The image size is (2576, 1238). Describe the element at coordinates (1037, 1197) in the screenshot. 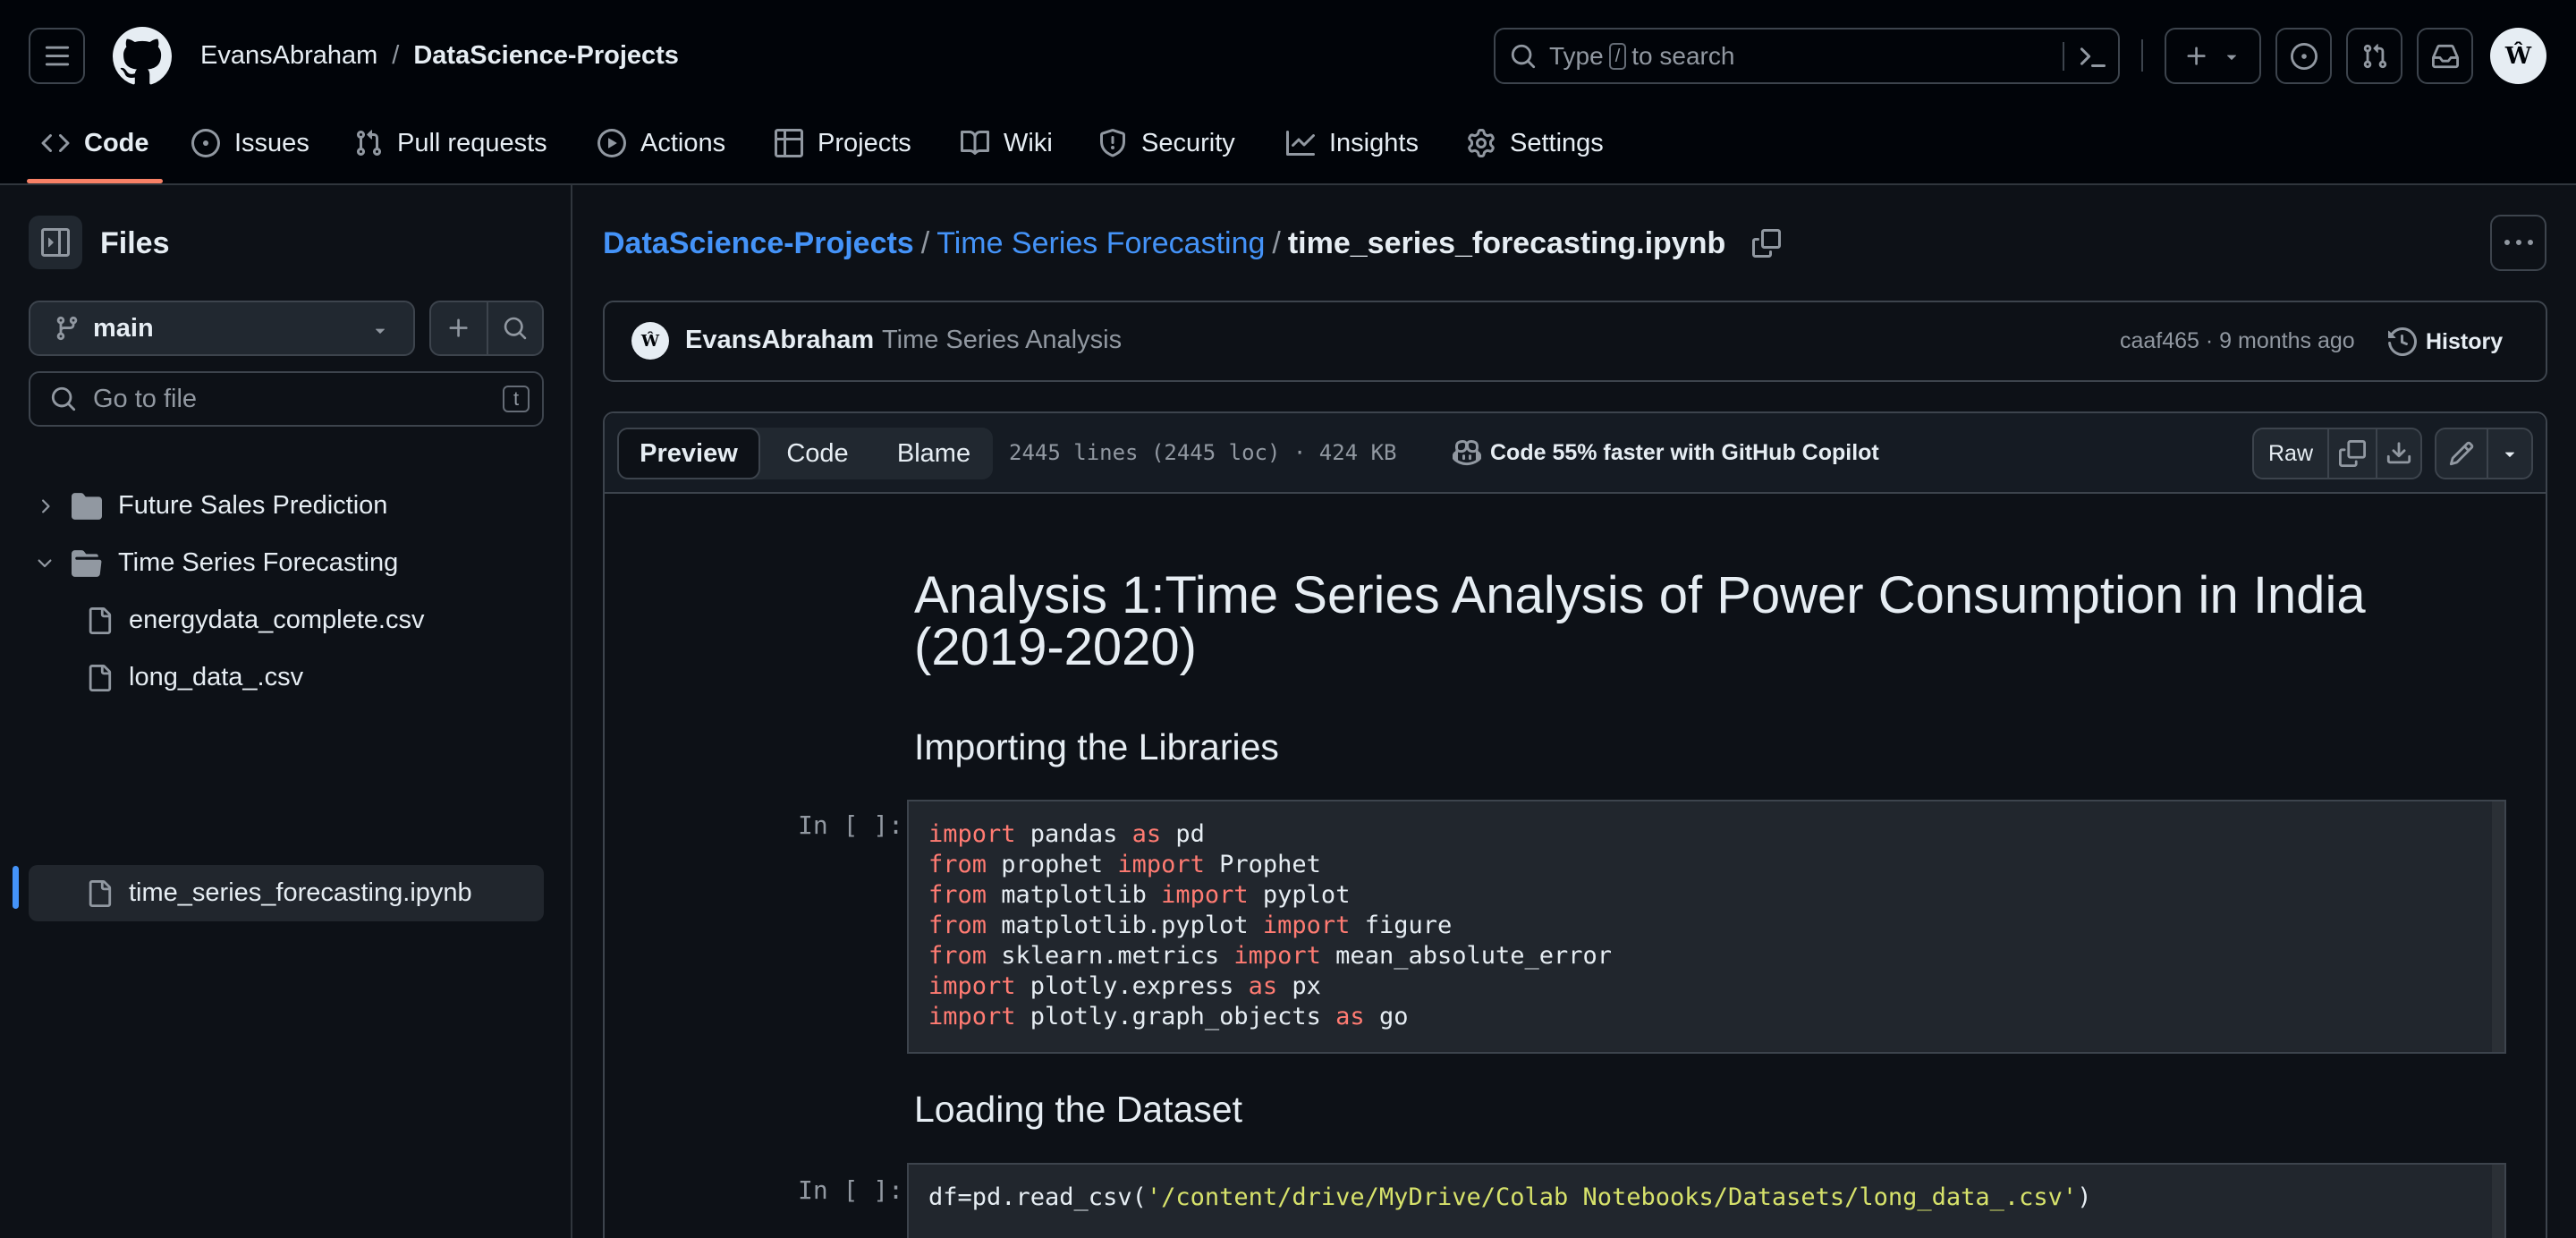

I see `code-text: df=pd.read_csv(` at that location.